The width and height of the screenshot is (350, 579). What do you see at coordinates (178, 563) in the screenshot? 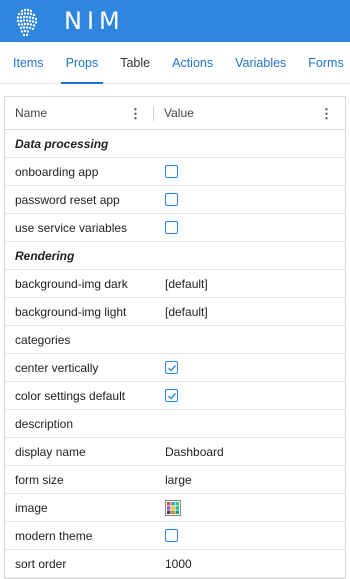
I see `property-value: 1000` at bounding box center [178, 563].